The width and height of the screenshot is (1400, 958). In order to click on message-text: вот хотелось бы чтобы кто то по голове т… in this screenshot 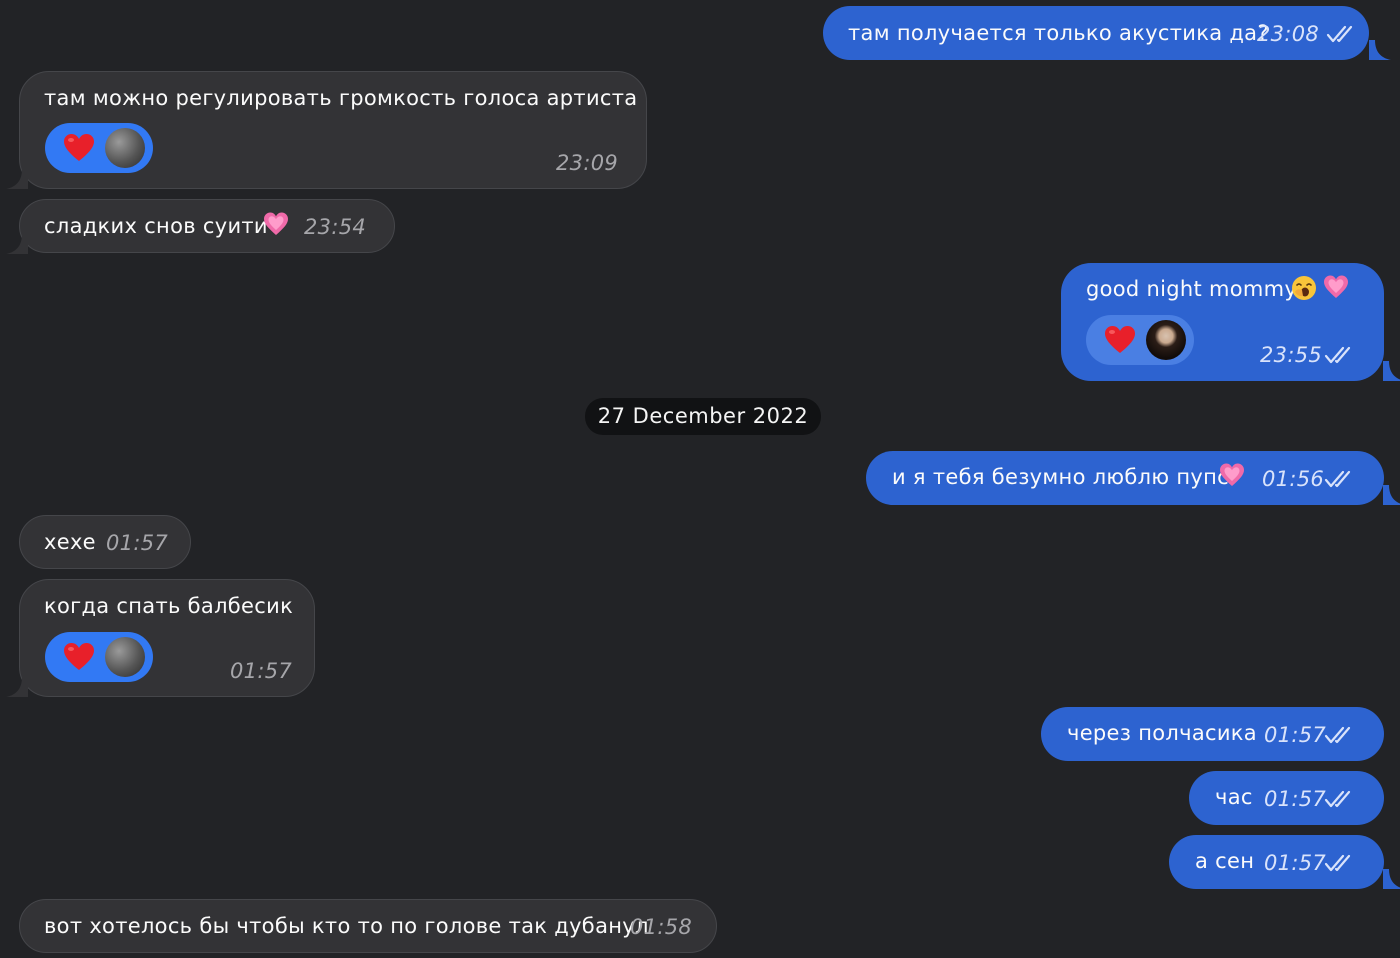, I will do `click(346, 926)`.